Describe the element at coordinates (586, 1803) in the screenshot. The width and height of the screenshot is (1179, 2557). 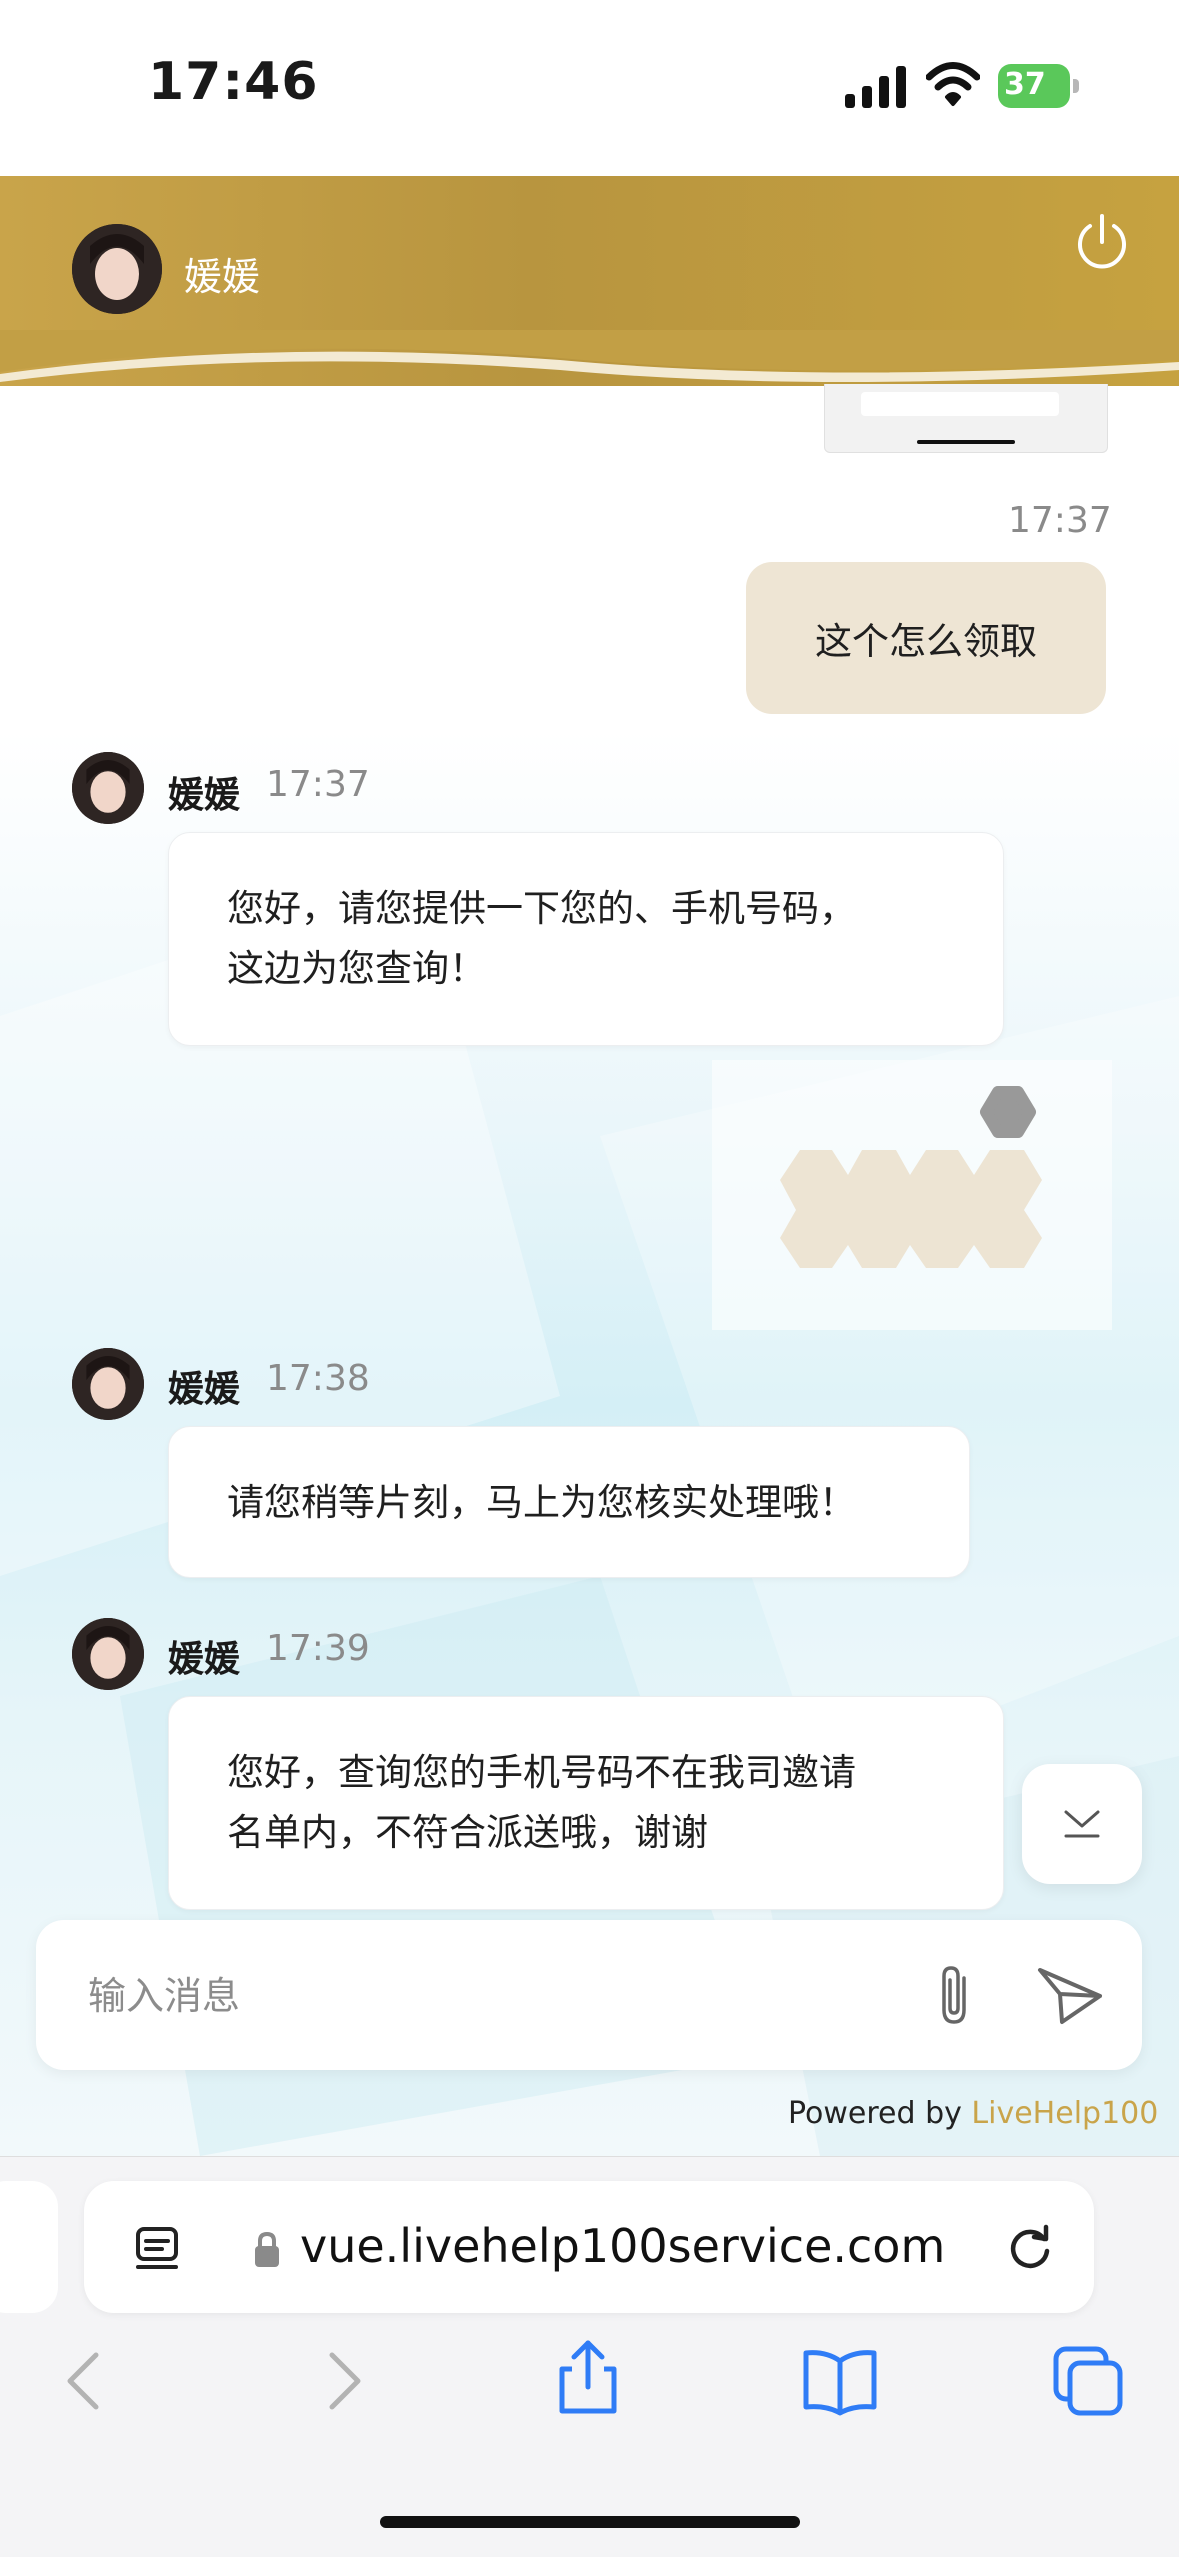
I see `incoming-message-bubble: 您好，查询您的手机号码不在我司邀请 名单内，不符合派送哦，谢谢` at that location.